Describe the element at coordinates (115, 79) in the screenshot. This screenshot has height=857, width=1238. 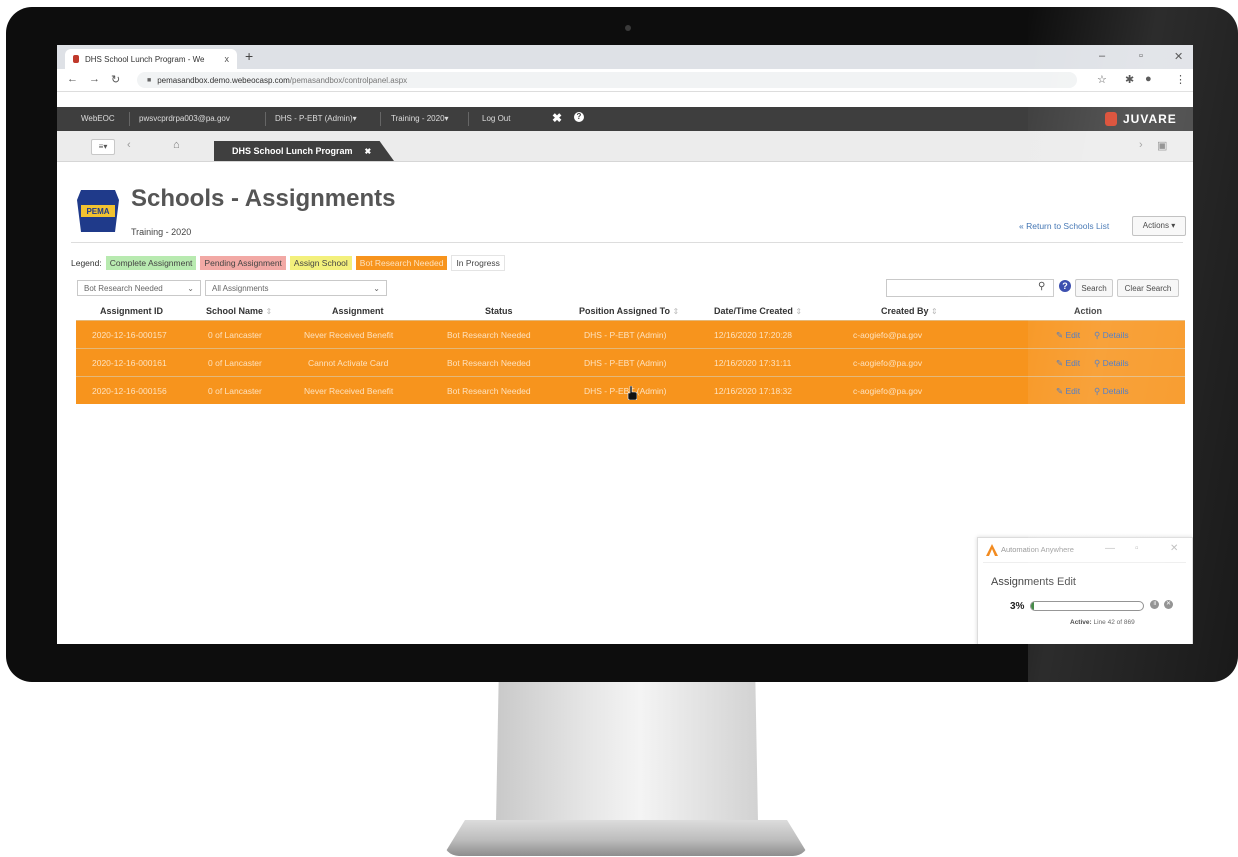
I see `reload-icon: ↻` at that location.